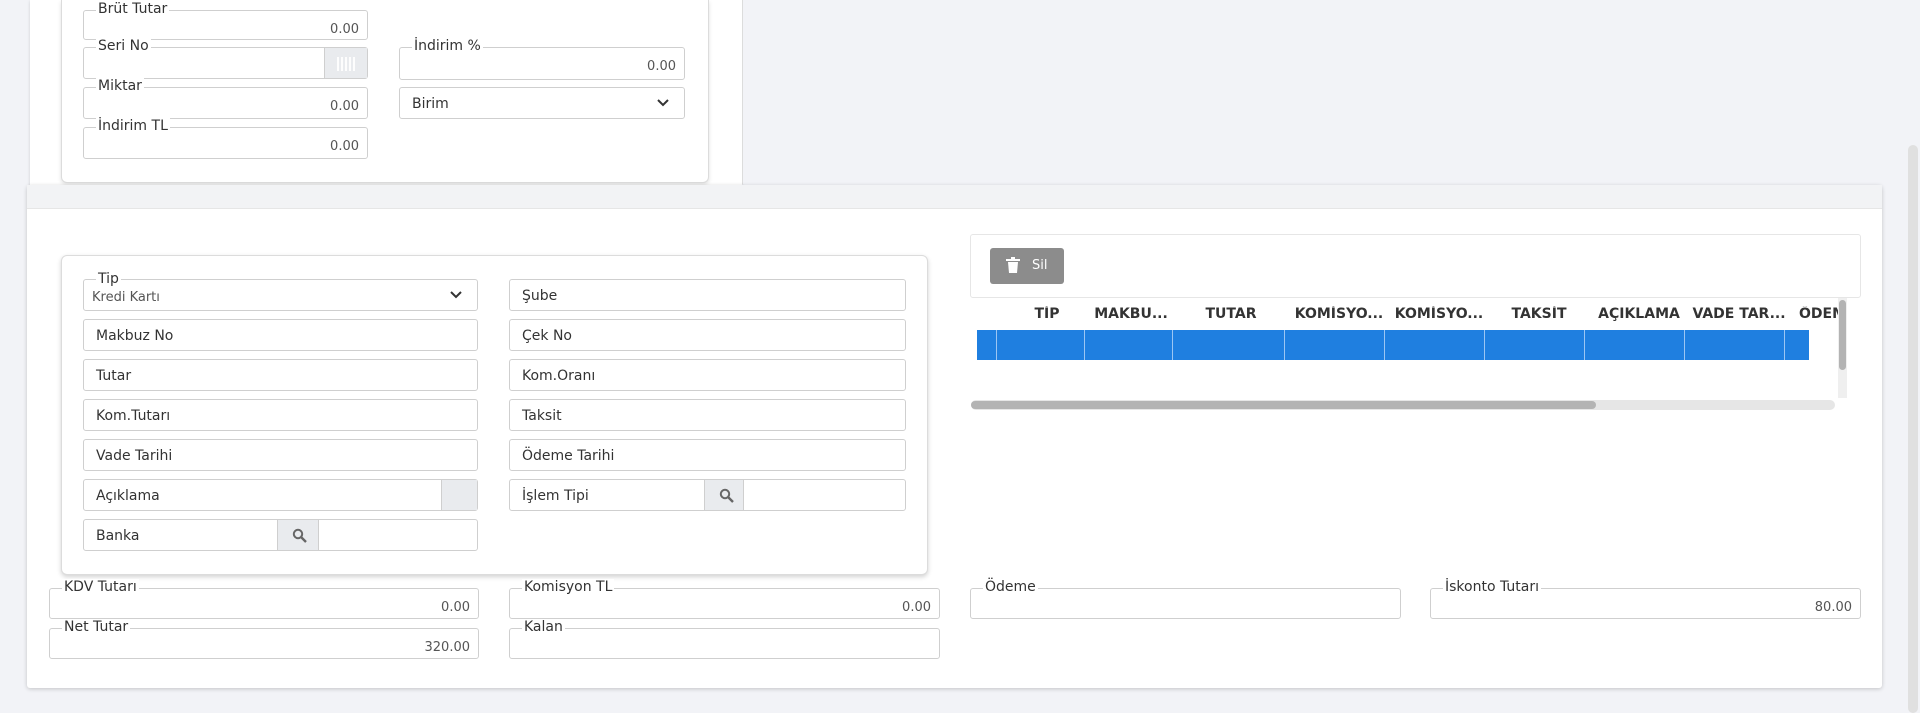 This screenshot has width=1920, height=713. I want to click on column-header-tutar: TUTAR, so click(1231, 314).